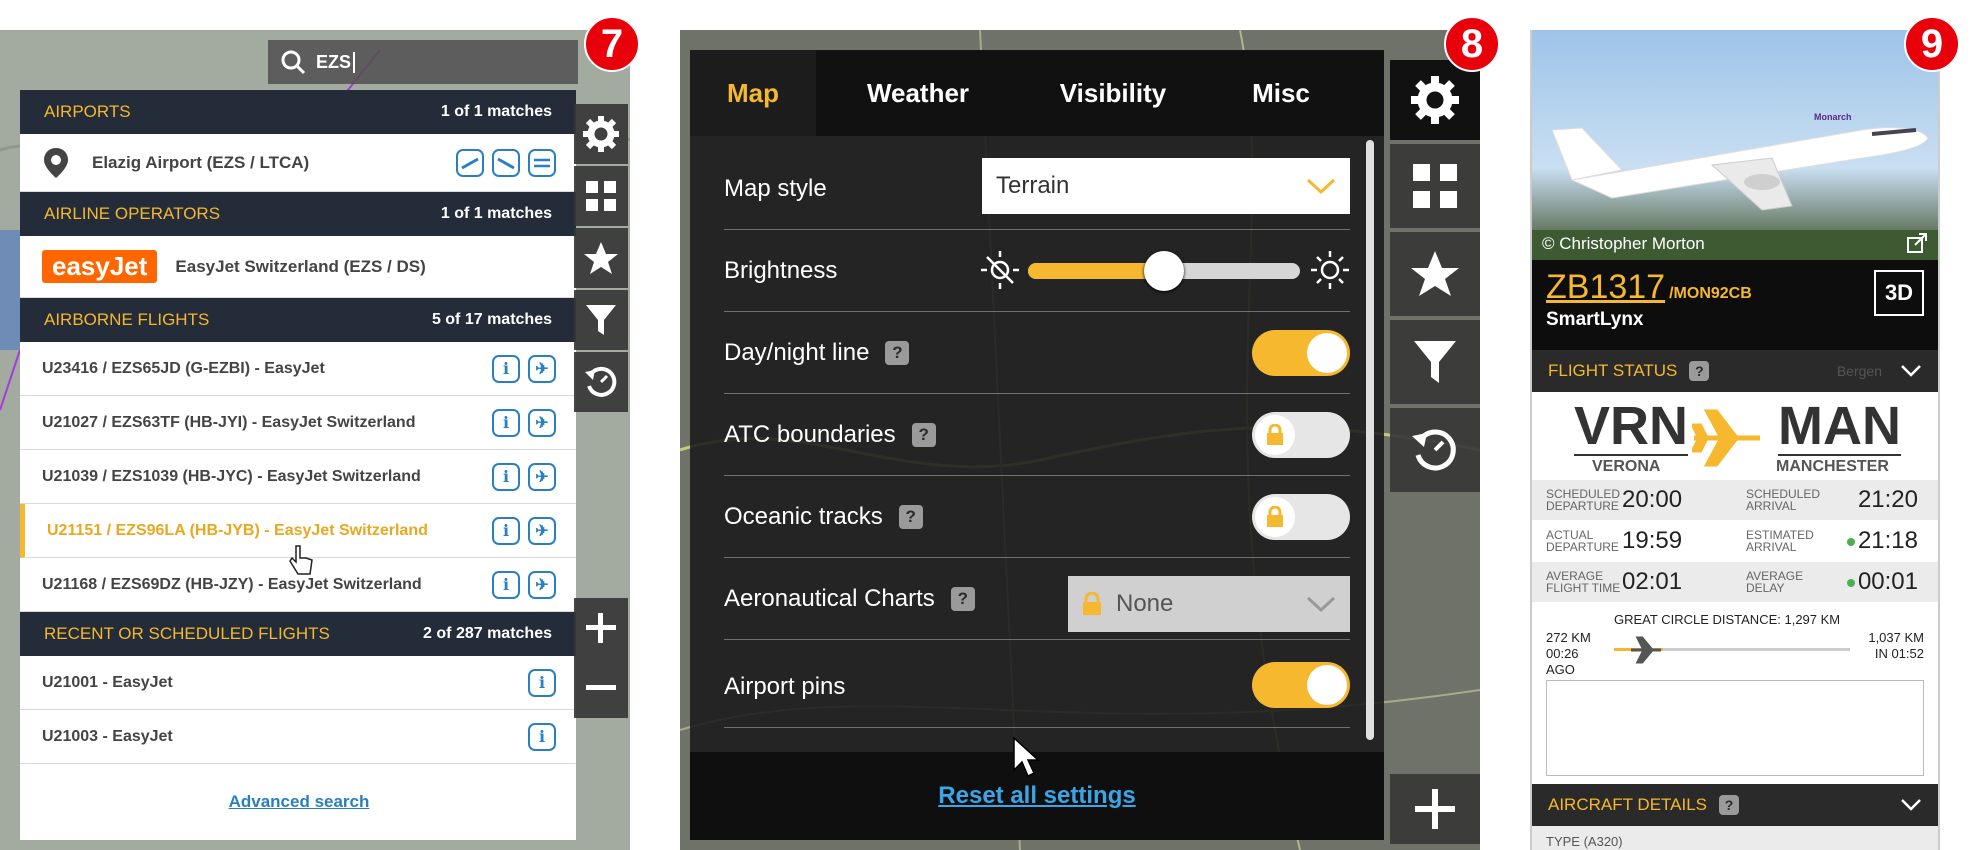  I want to click on tab-weather: Weather, so click(918, 93).